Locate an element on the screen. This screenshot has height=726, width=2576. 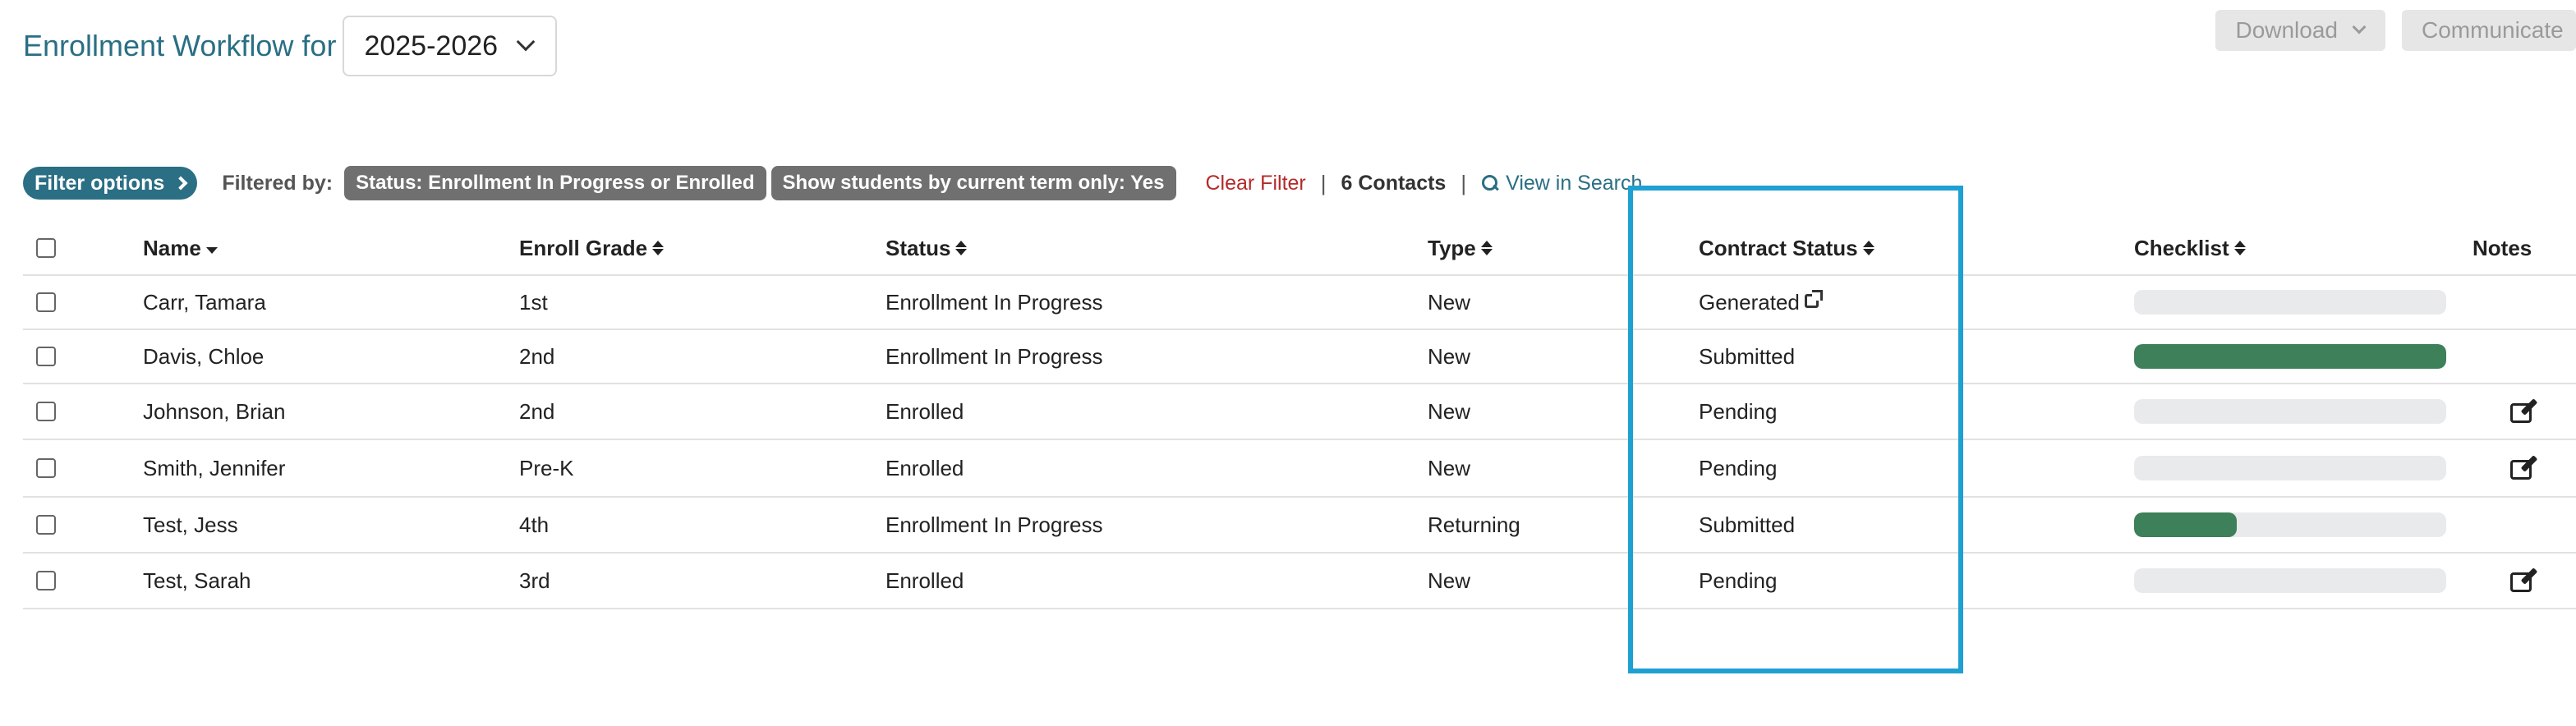
view-in-search-link: View in Search is located at coordinates (1561, 183).